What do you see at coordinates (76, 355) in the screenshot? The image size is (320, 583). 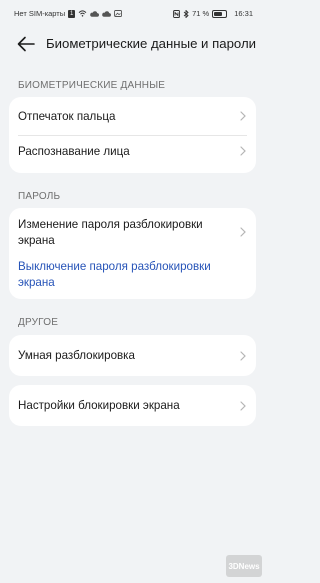 I see `smart-unlock-label: Умная разблокировка` at bounding box center [76, 355].